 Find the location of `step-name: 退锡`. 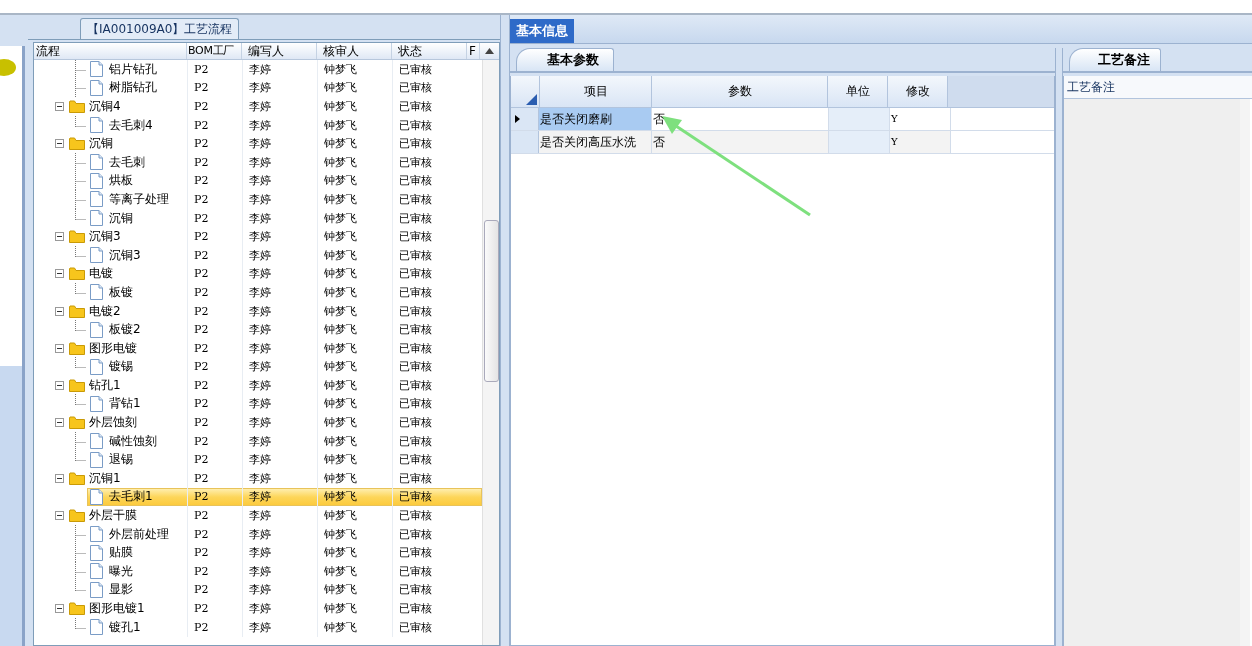

step-name: 退锡 is located at coordinates (121, 460).